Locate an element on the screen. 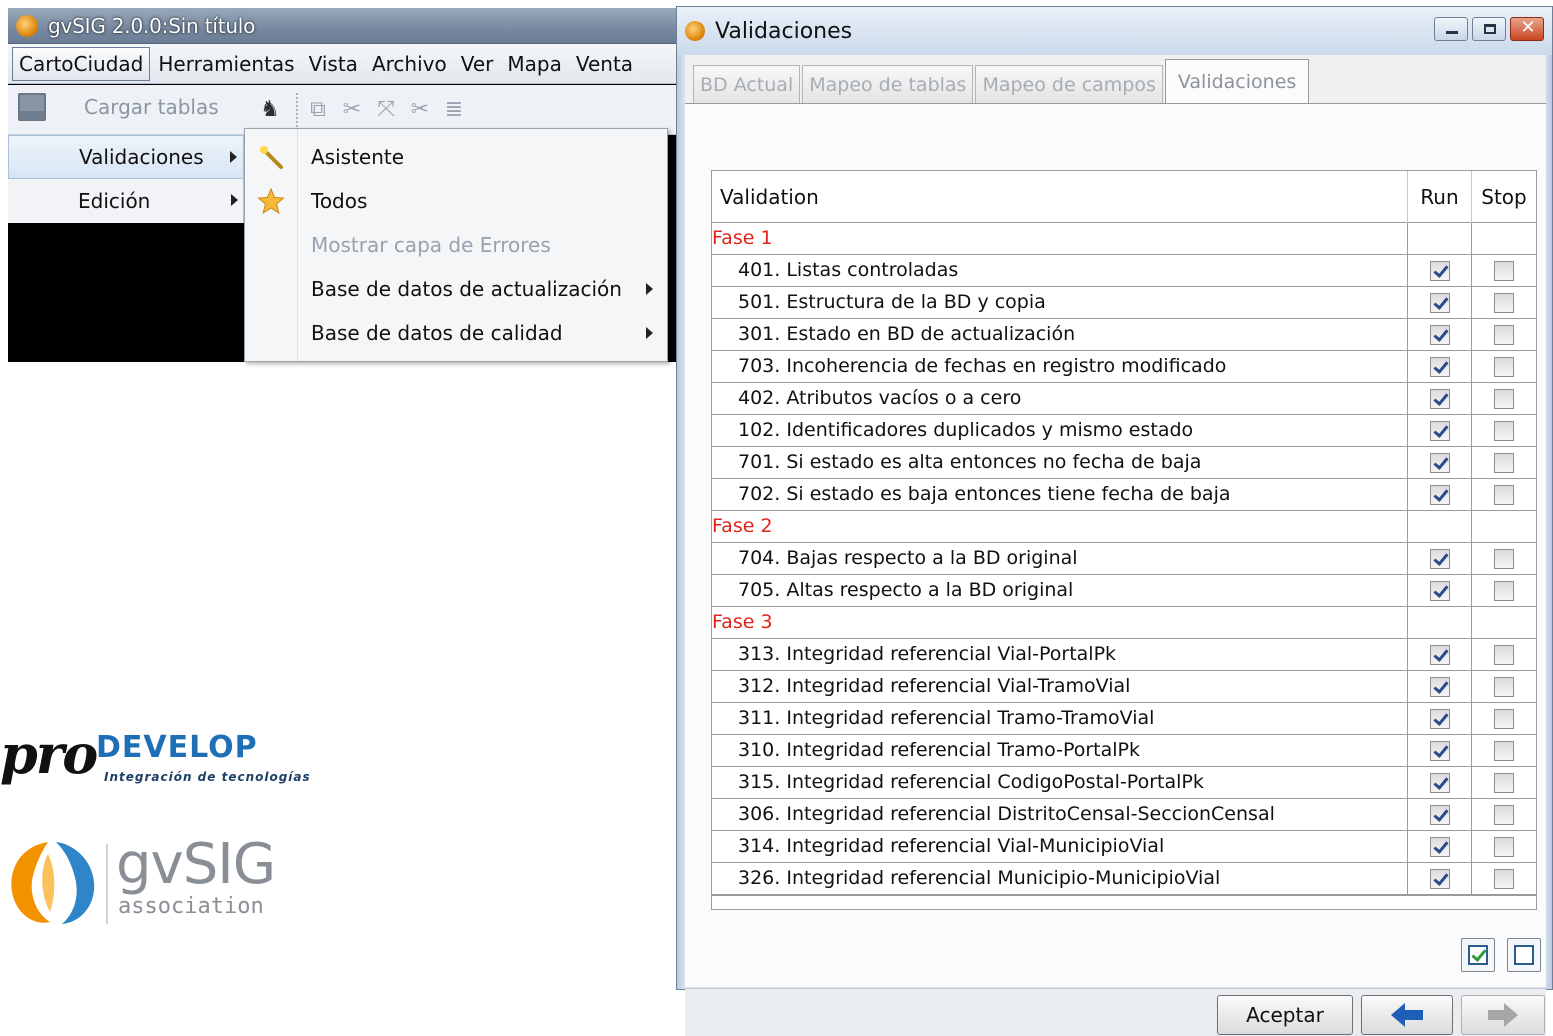 Image resolution: width=1553 pixels, height=1036 pixels. menu-item-bd-actualizacion: Base de datos de actualización is located at coordinates (456, 289).